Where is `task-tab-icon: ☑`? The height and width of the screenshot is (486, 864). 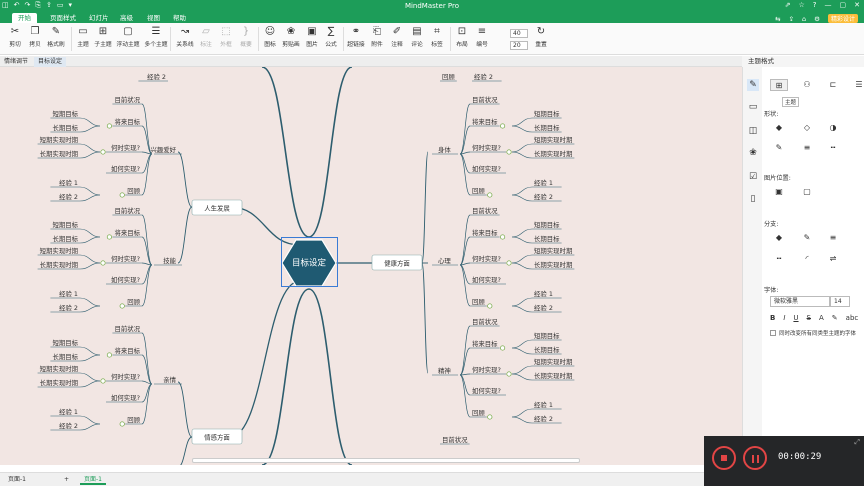 task-tab-icon: ☑ is located at coordinates (753, 177).